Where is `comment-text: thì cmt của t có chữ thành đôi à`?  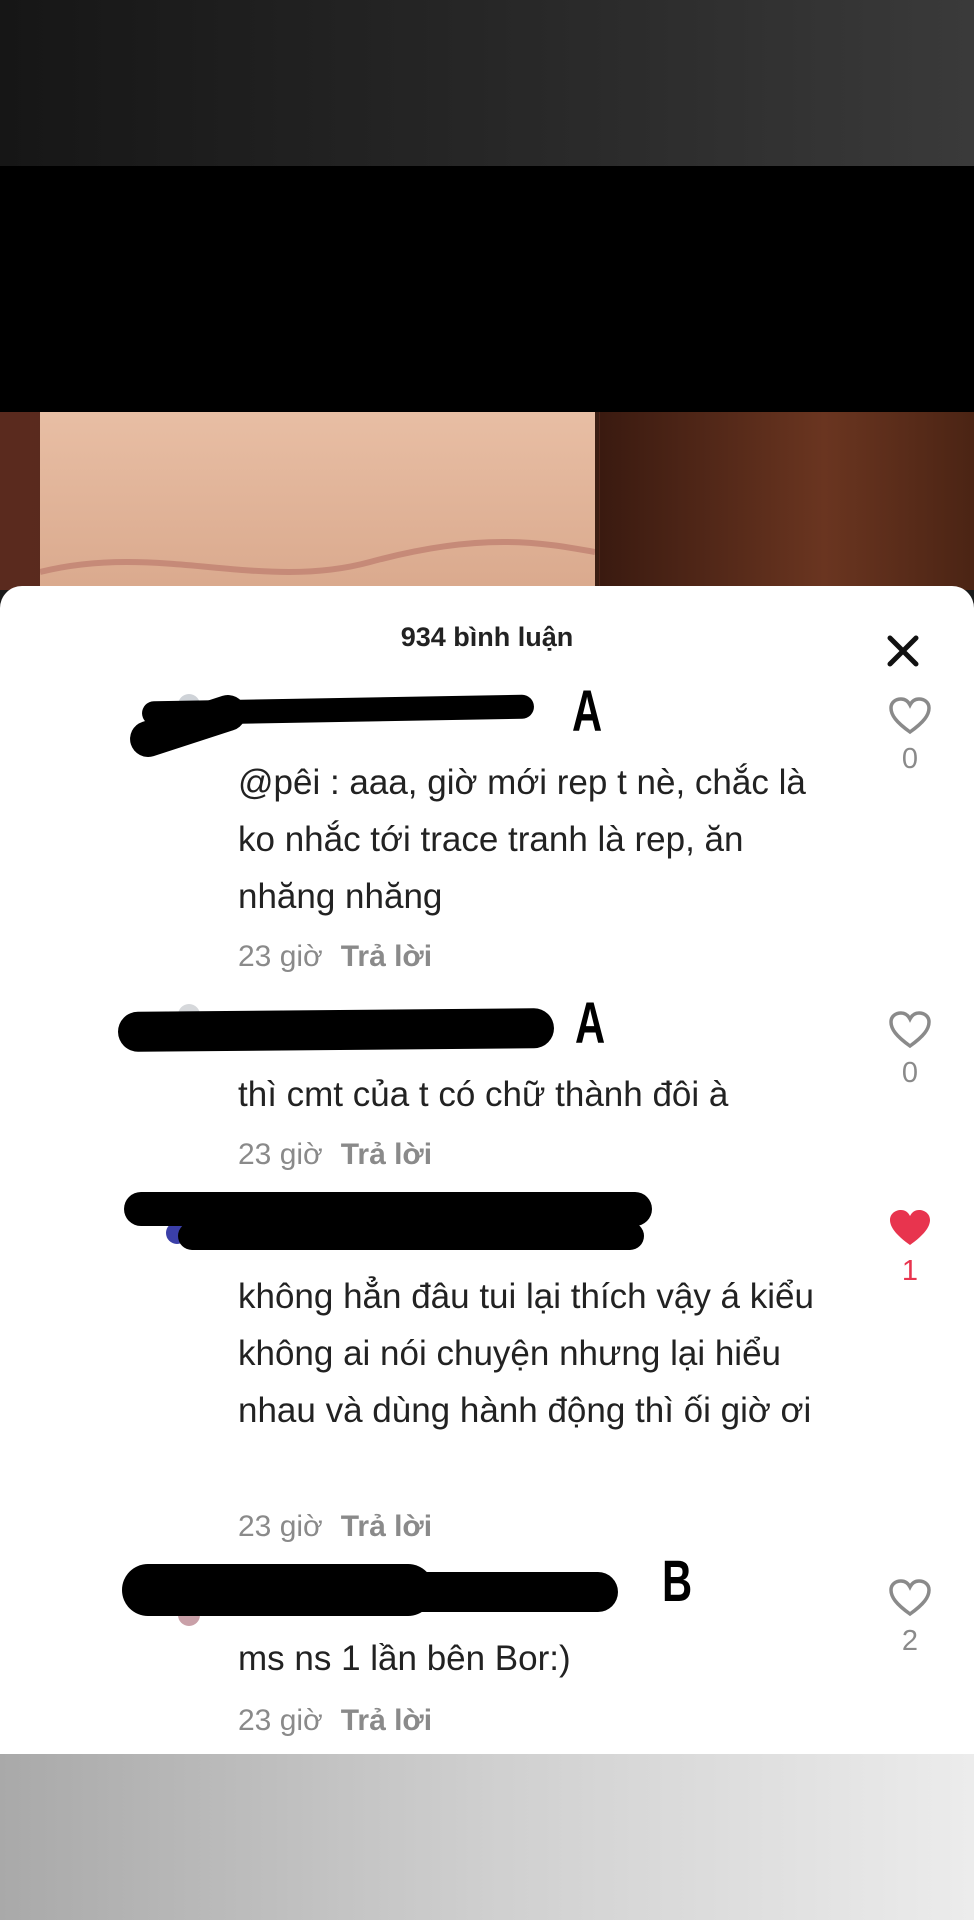 comment-text: thì cmt của t có chữ thành đôi à is located at coordinates (483, 1094).